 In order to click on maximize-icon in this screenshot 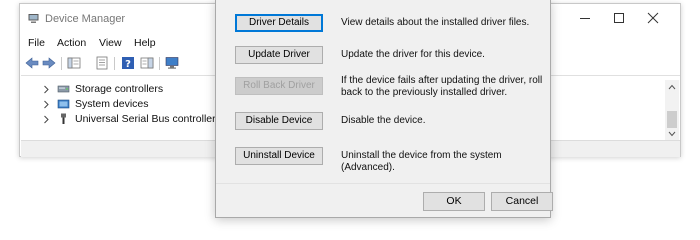, I will do `click(619, 18)`.